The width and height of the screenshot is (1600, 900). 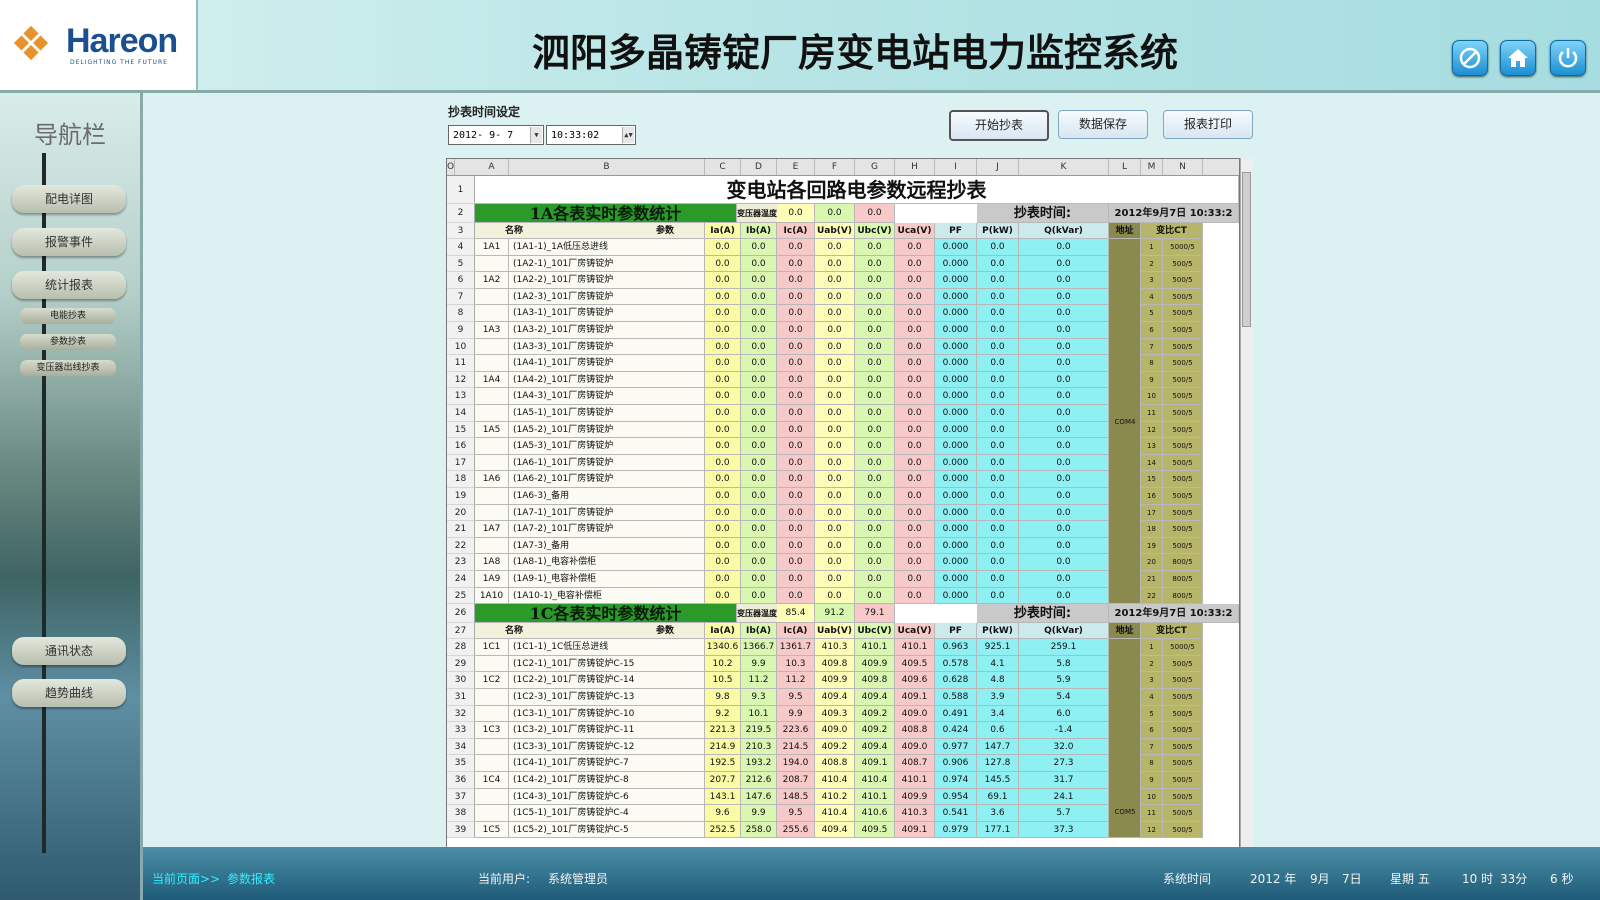 I want to click on stop-icon, so click(x=1470, y=58).